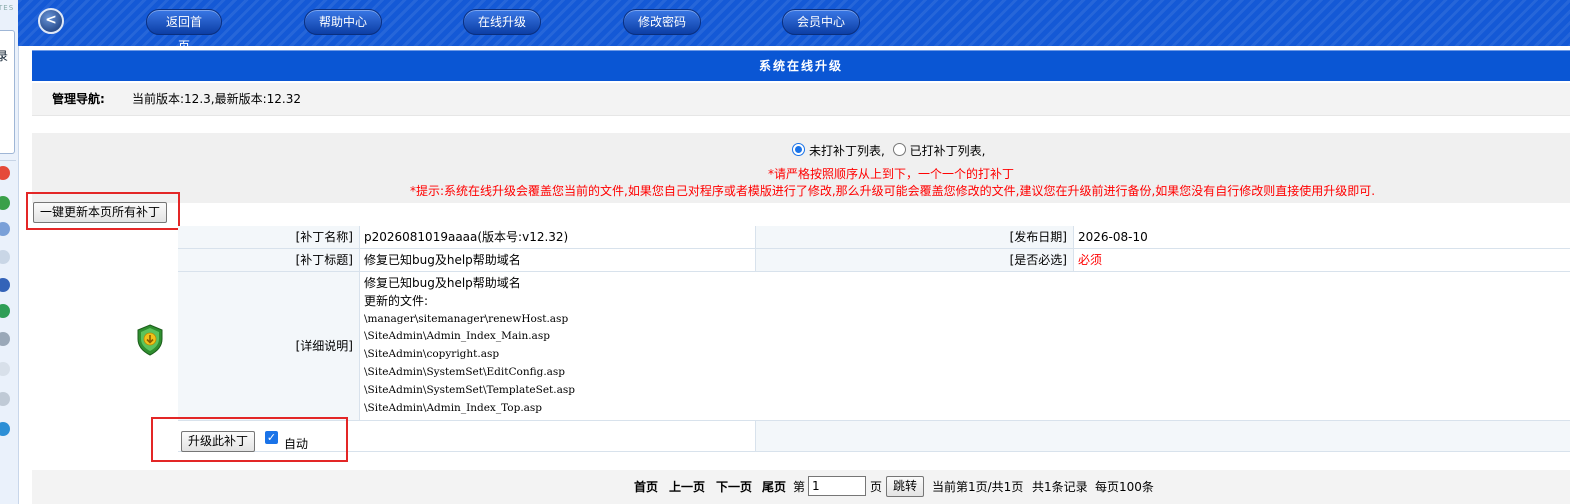 The height and width of the screenshot is (504, 1570). I want to click on required-value: 必须, so click(1322, 260).